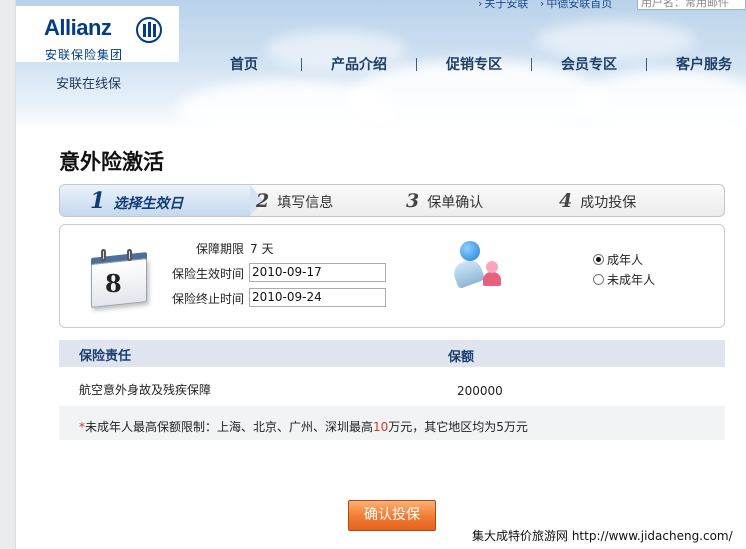  I want to click on step-3: 3 保单确认, so click(445, 201).